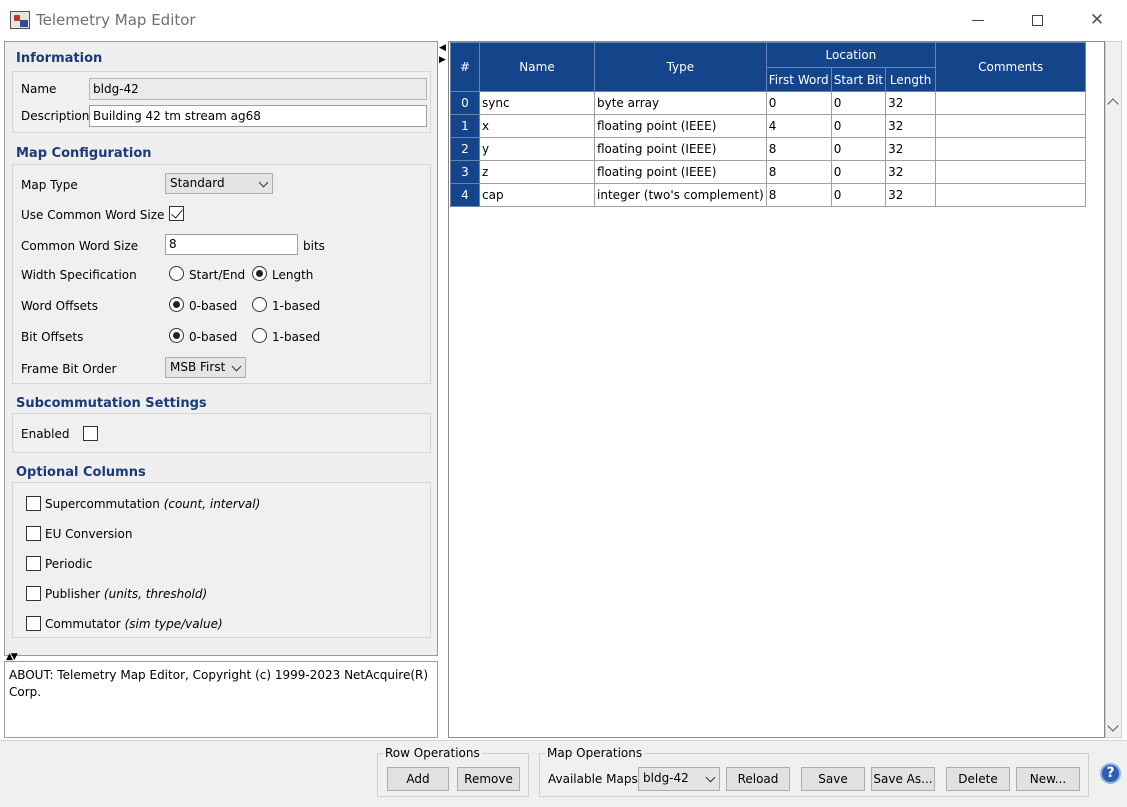  Describe the element at coordinates (465, 195) in the screenshot. I see `row-index: 4` at that location.